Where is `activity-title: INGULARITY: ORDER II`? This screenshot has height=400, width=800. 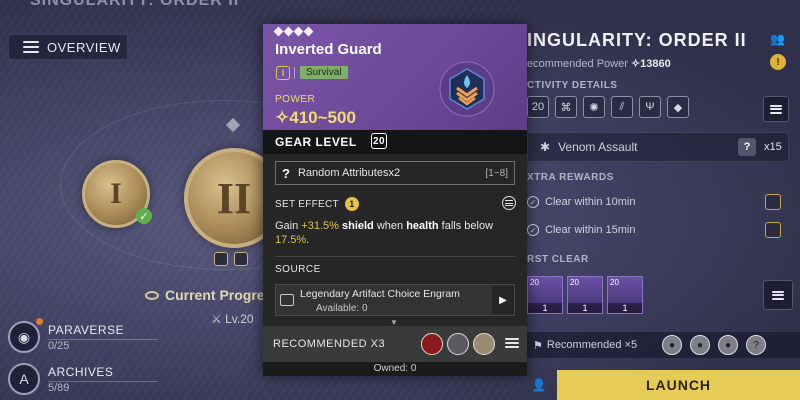
activity-title: INGULARITY: ORDER II is located at coordinates (637, 40).